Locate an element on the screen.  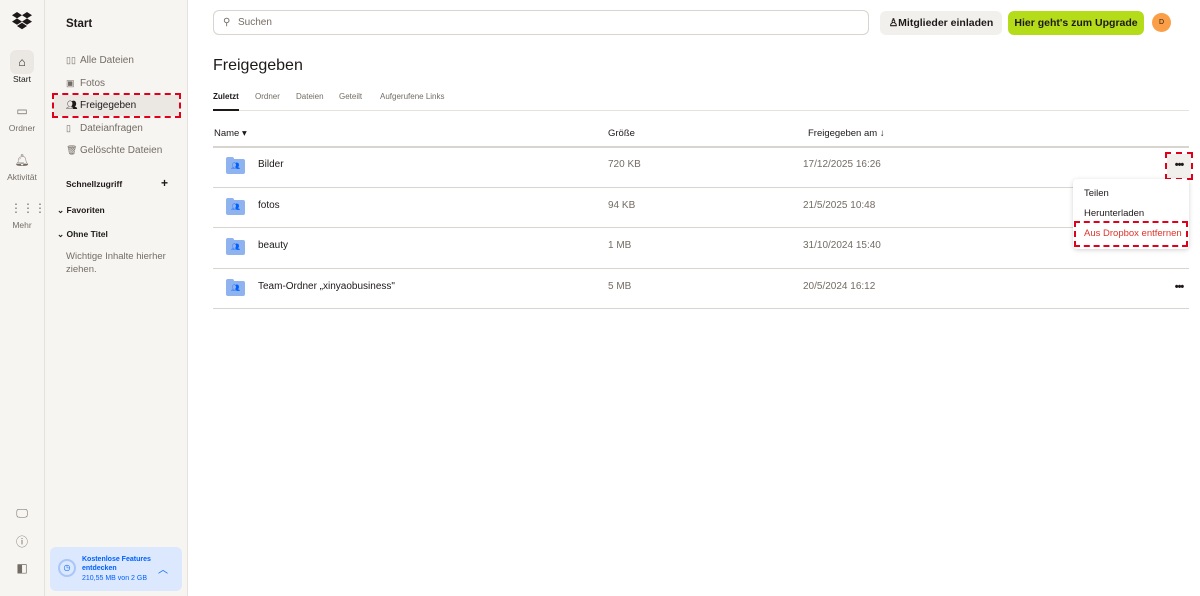
invite-members-button: ♙Mitglieder einladen is located at coordinates (941, 23).